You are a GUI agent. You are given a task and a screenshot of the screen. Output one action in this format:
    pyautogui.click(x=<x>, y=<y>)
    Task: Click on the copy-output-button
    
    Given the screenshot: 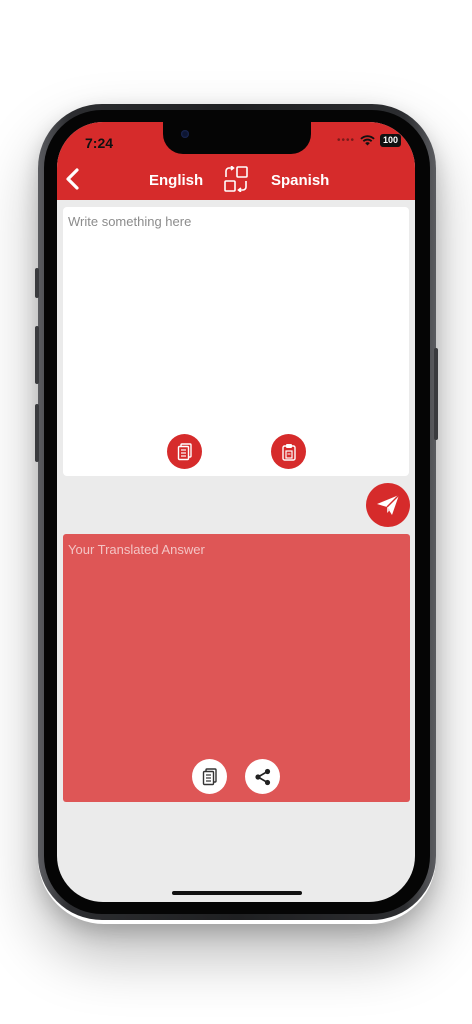 What is the action you would take?
    pyautogui.click(x=209, y=776)
    